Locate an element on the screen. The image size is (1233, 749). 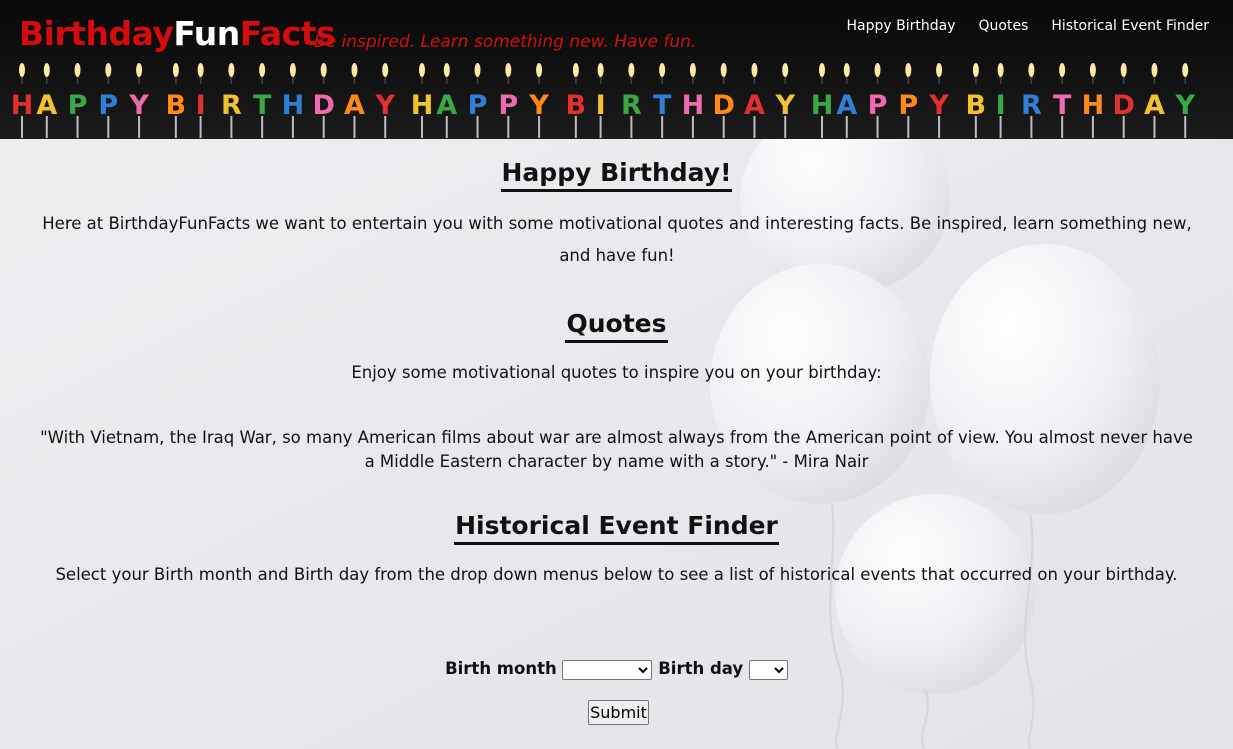
nav-link-happy-birthday: Happy Birthday is located at coordinates (901, 26).